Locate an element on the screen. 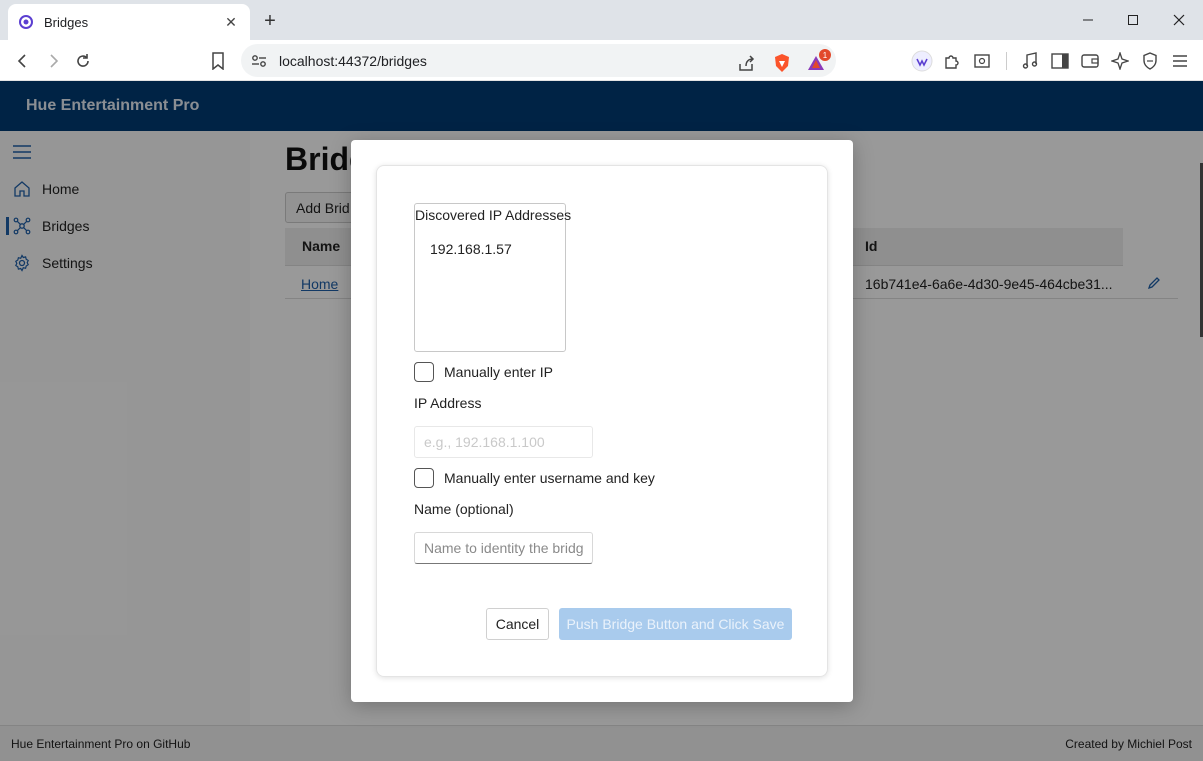  toolbar-divider is located at coordinates (1006, 61).